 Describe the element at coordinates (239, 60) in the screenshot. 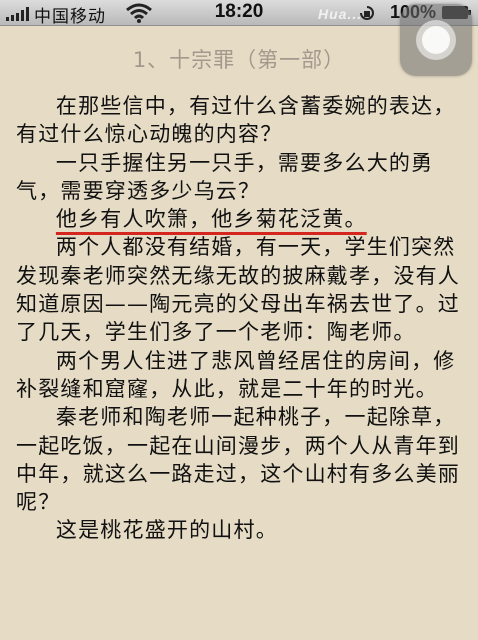

I see `chapter-title: 1、十宗罪（第一部）` at that location.